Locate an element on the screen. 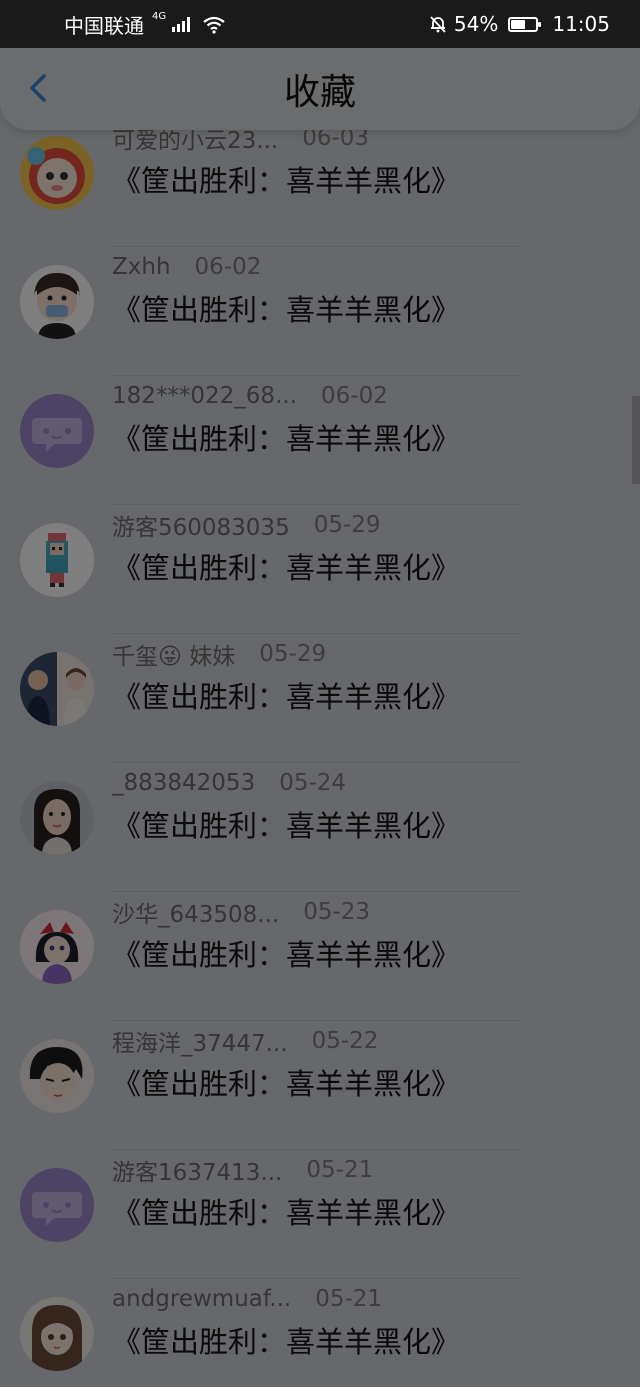 This screenshot has height=1387, width=640. clock: 11:05 is located at coordinates (581, 24).